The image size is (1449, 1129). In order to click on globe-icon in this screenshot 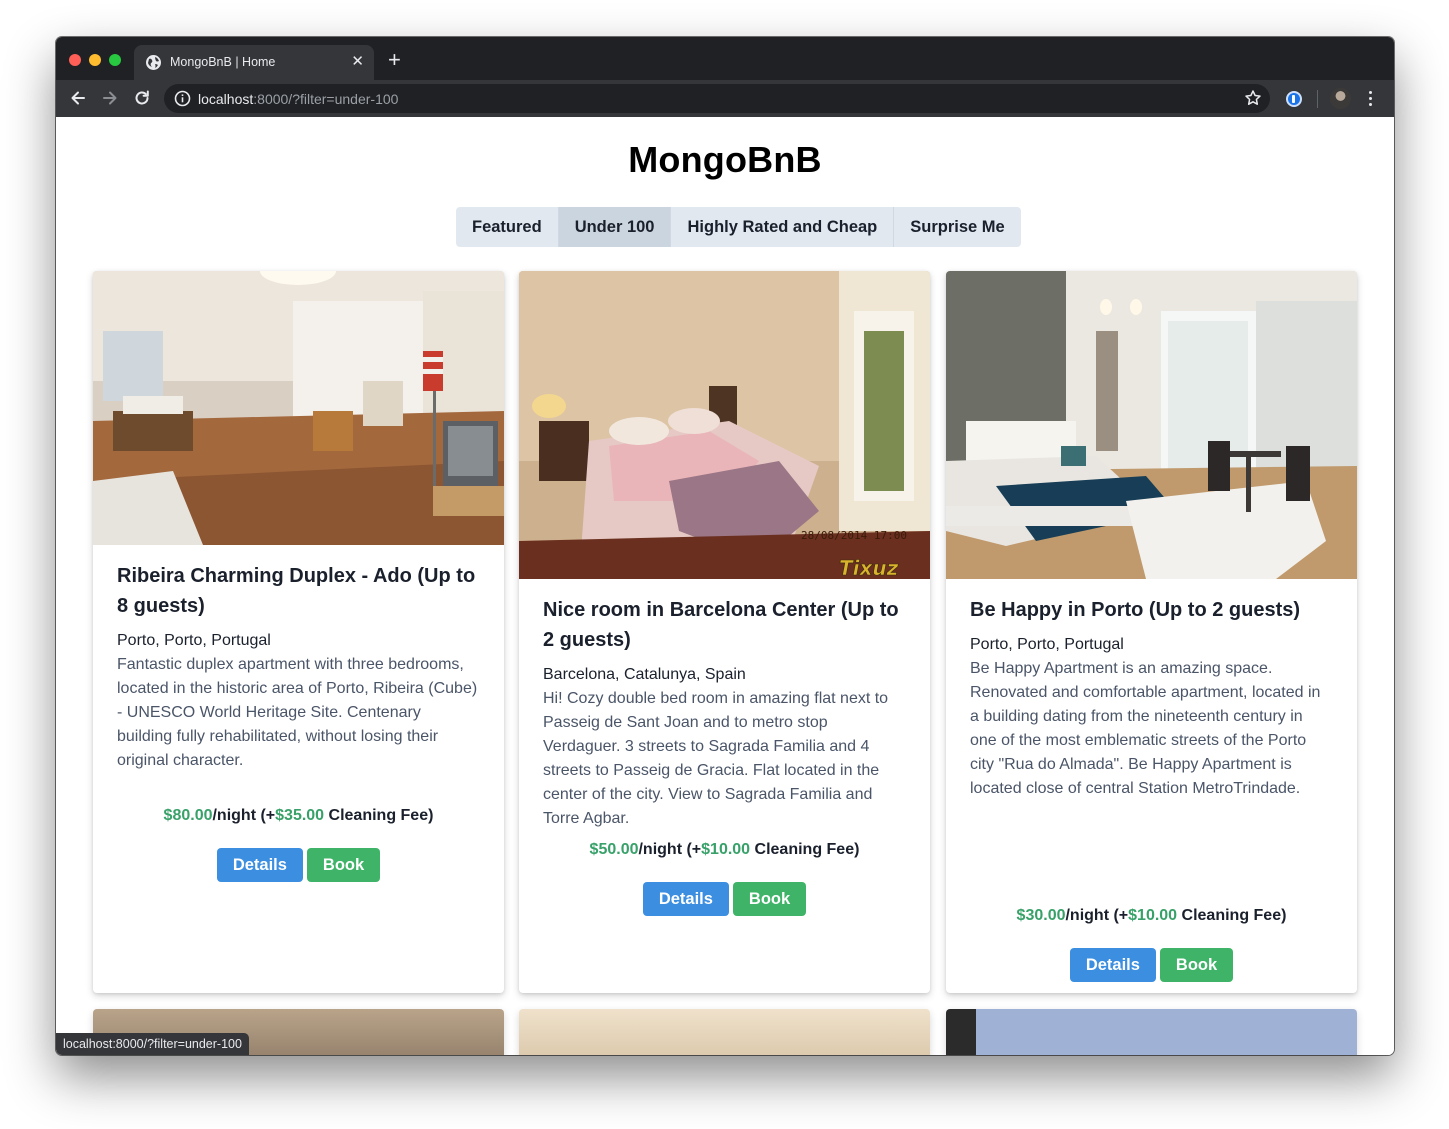, I will do `click(153, 62)`.